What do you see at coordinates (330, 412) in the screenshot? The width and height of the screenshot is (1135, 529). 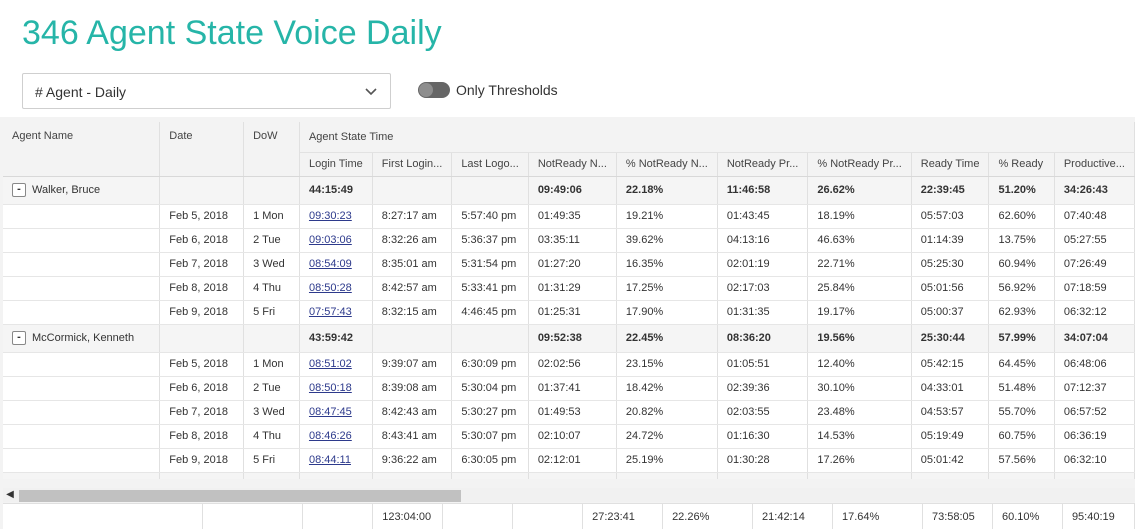 I see `login-time-link: 08:47:45` at bounding box center [330, 412].